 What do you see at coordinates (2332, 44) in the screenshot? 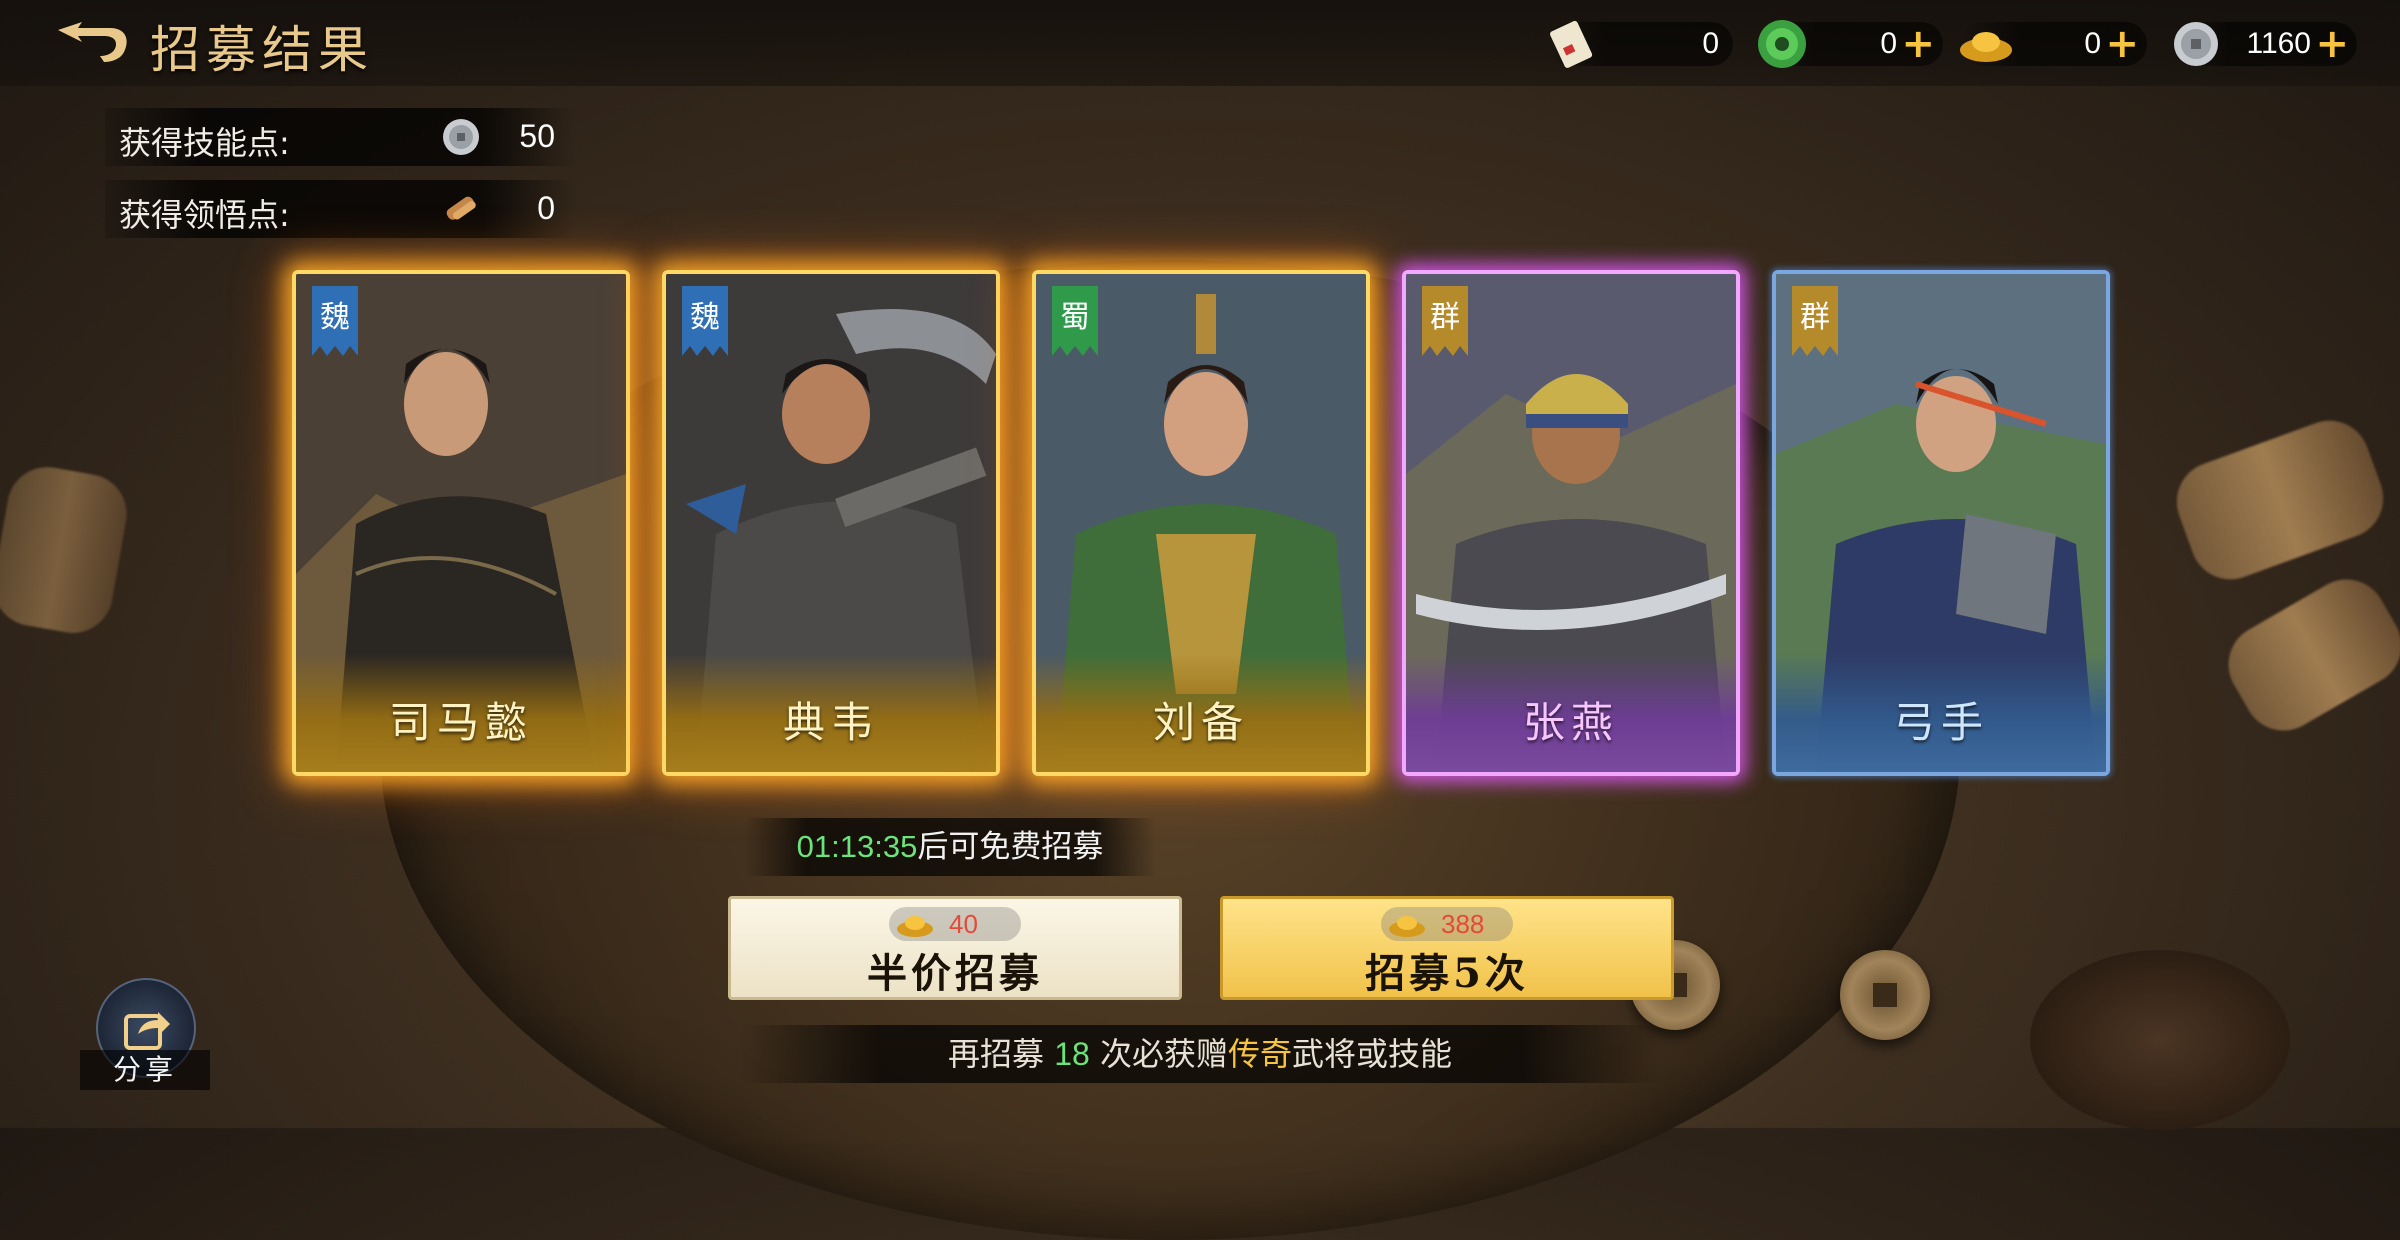
I see `add-silver-button: +` at bounding box center [2332, 44].